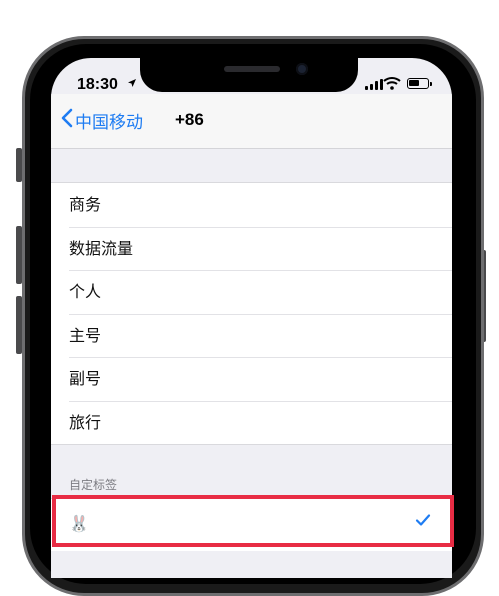 The width and height of the screenshot is (499, 596). What do you see at coordinates (431, 84) in the screenshot?
I see `battery-cap` at bounding box center [431, 84].